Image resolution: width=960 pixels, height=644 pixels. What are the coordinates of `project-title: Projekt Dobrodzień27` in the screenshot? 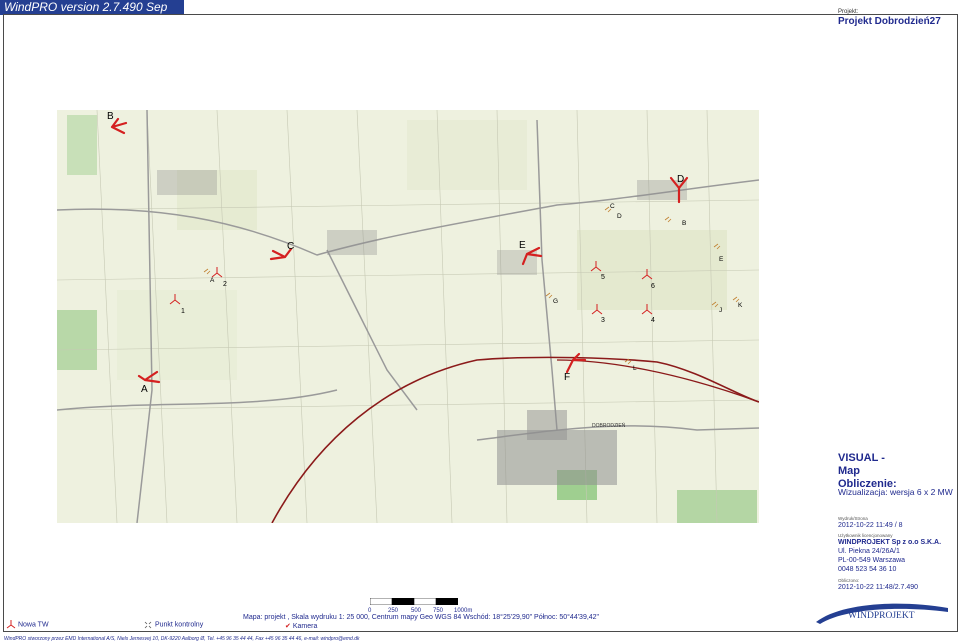 It's located at (889, 21).